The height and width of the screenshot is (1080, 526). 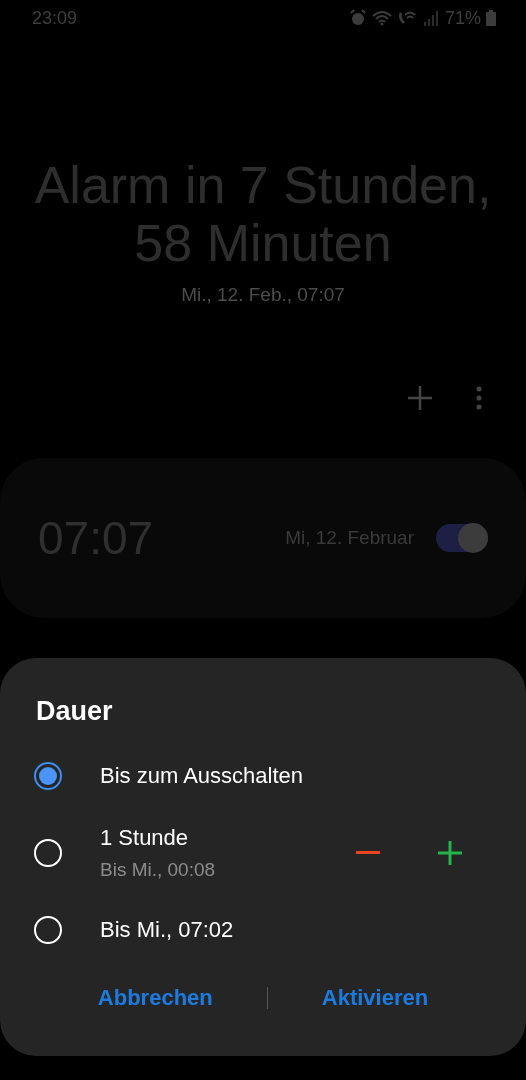 What do you see at coordinates (357, 18) in the screenshot?
I see `alarm-clock-icon` at bounding box center [357, 18].